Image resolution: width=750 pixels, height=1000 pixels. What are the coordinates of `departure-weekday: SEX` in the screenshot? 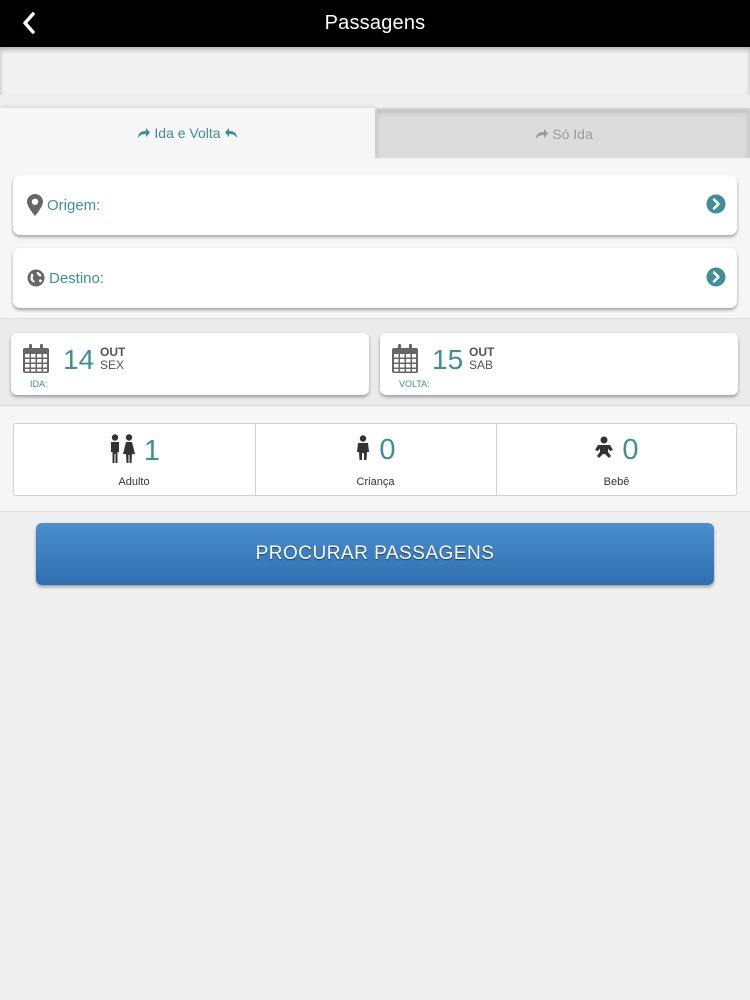 It's located at (112, 365).